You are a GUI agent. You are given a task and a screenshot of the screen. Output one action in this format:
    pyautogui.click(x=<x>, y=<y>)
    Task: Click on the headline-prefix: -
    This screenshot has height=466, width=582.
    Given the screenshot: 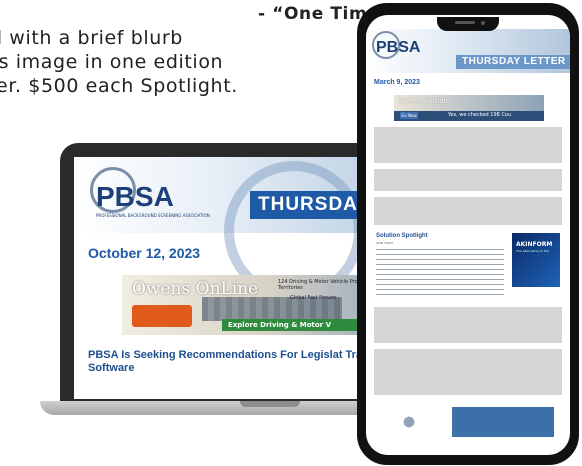 What is the action you would take?
    pyautogui.click(x=265, y=14)
    